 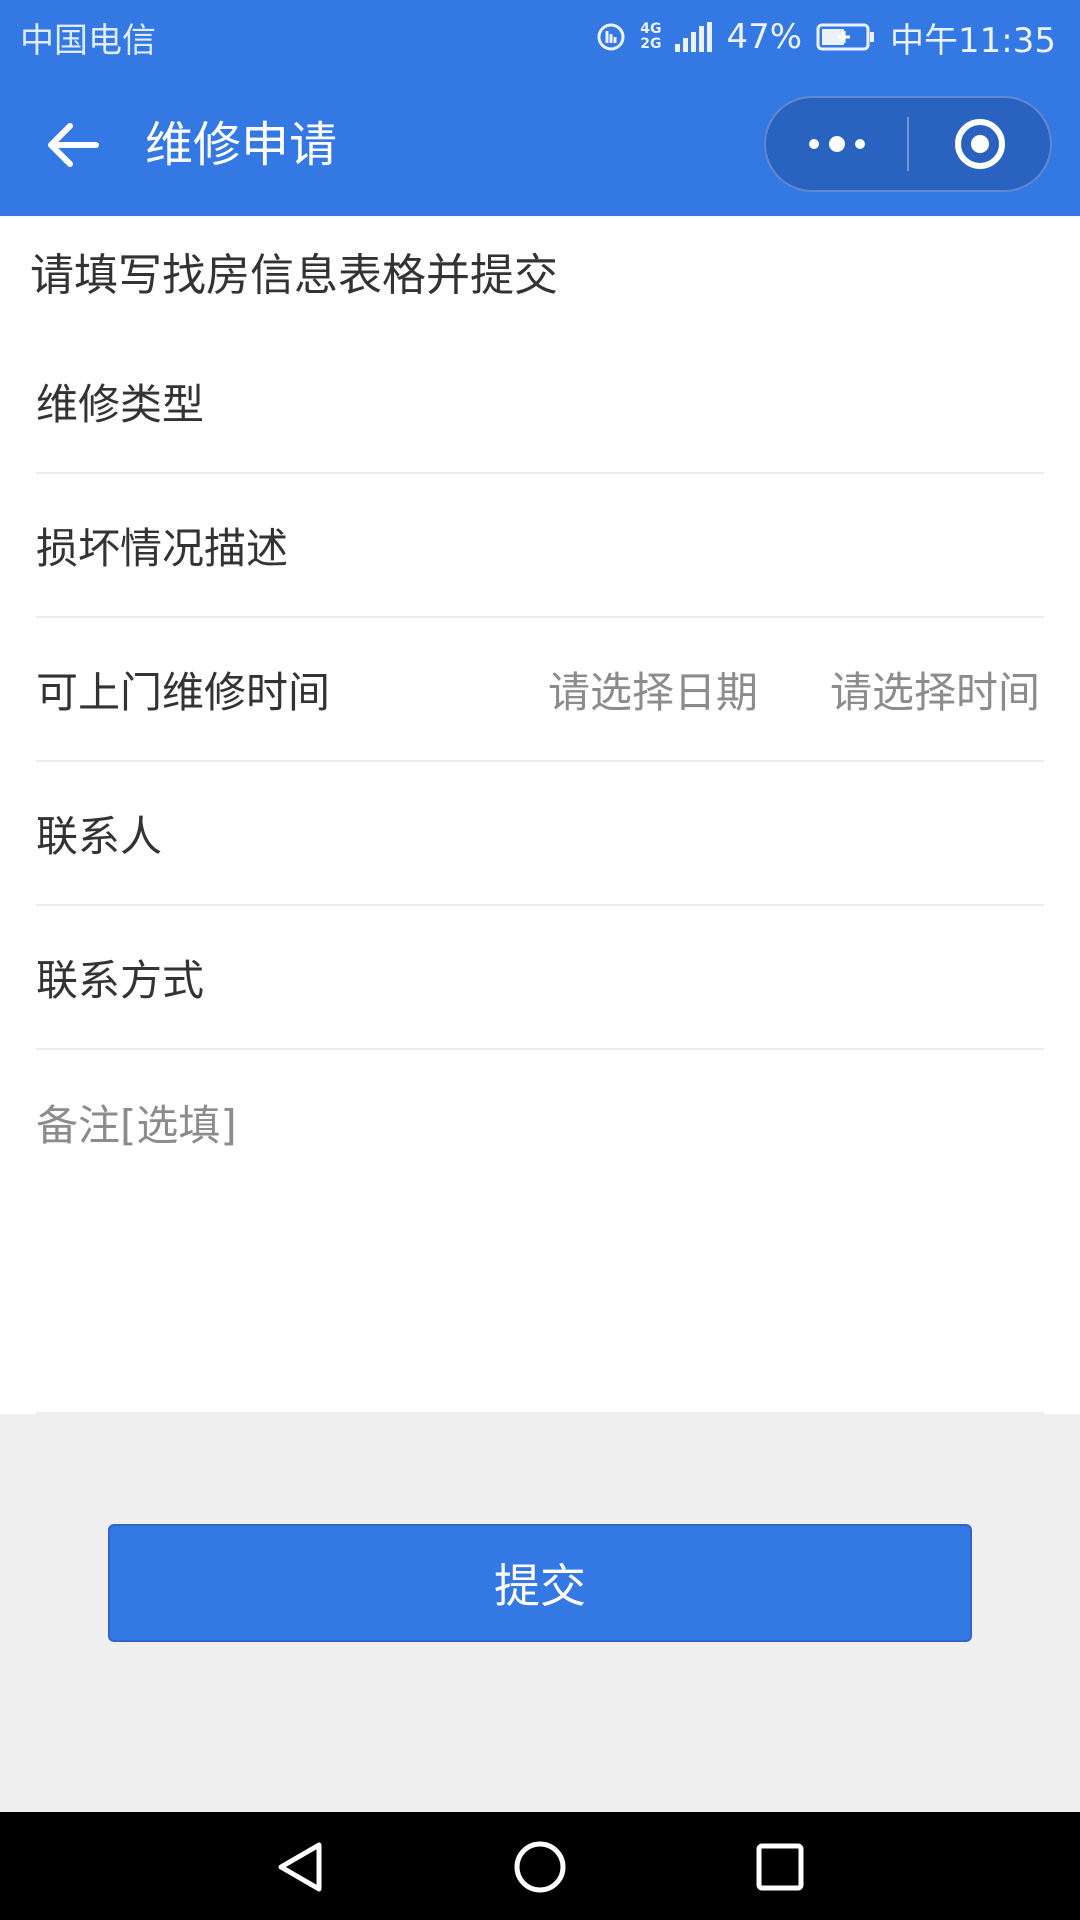 What do you see at coordinates (183, 692) in the screenshot?
I see `field-label: 可上门维修时间` at bounding box center [183, 692].